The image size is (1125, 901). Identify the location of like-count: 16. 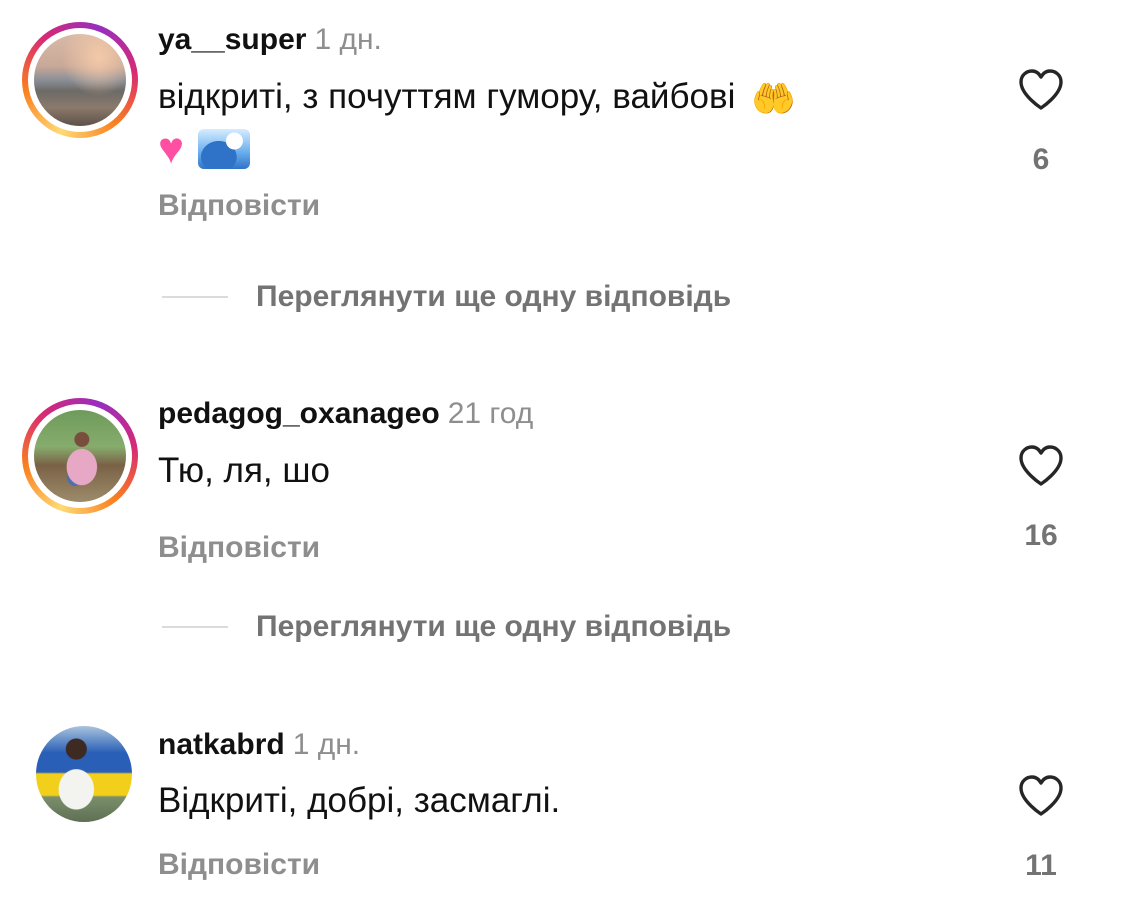
(1041, 535).